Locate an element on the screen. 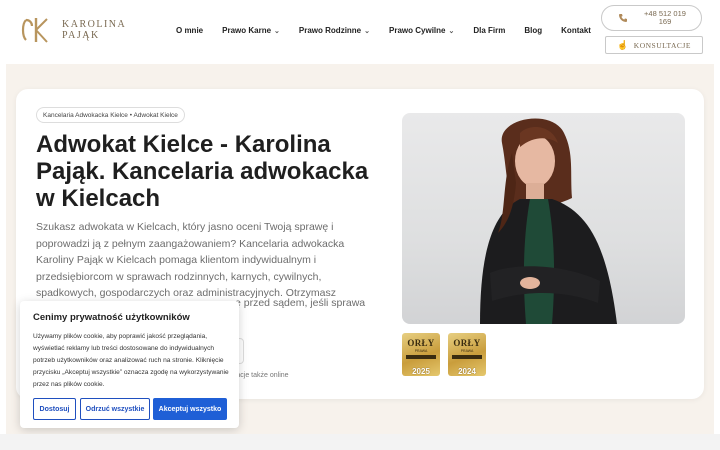 The width and height of the screenshot is (720, 450). nav-blog: Blog is located at coordinates (533, 30).